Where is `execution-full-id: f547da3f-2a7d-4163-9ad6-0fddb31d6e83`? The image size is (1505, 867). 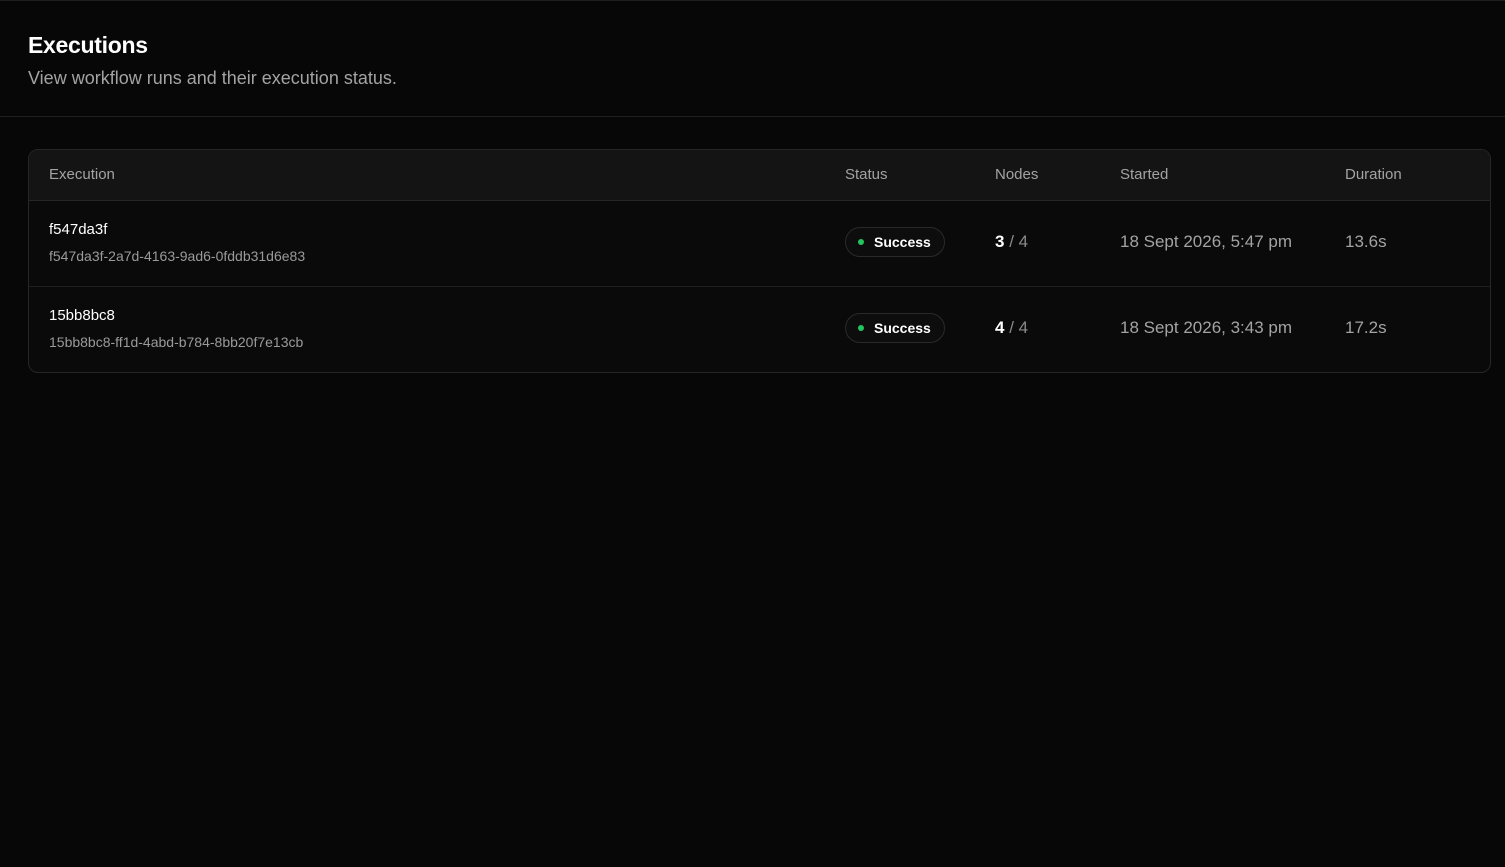
execution-full-id: f547da3f-2a7d-4163-9ad6-0fddb31d6e83 is located at coordinates (177, 256).